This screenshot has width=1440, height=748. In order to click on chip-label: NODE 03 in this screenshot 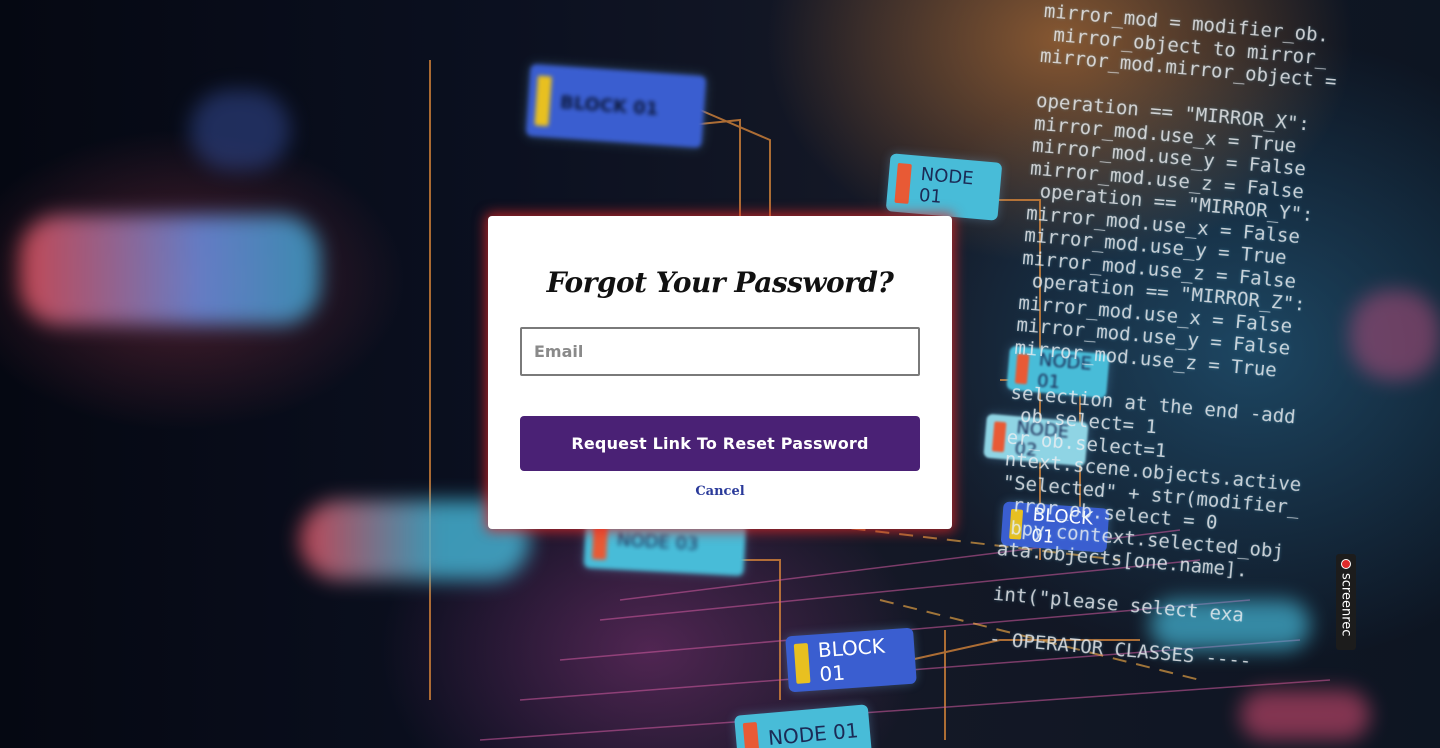, I will do `click(658, 542)`.